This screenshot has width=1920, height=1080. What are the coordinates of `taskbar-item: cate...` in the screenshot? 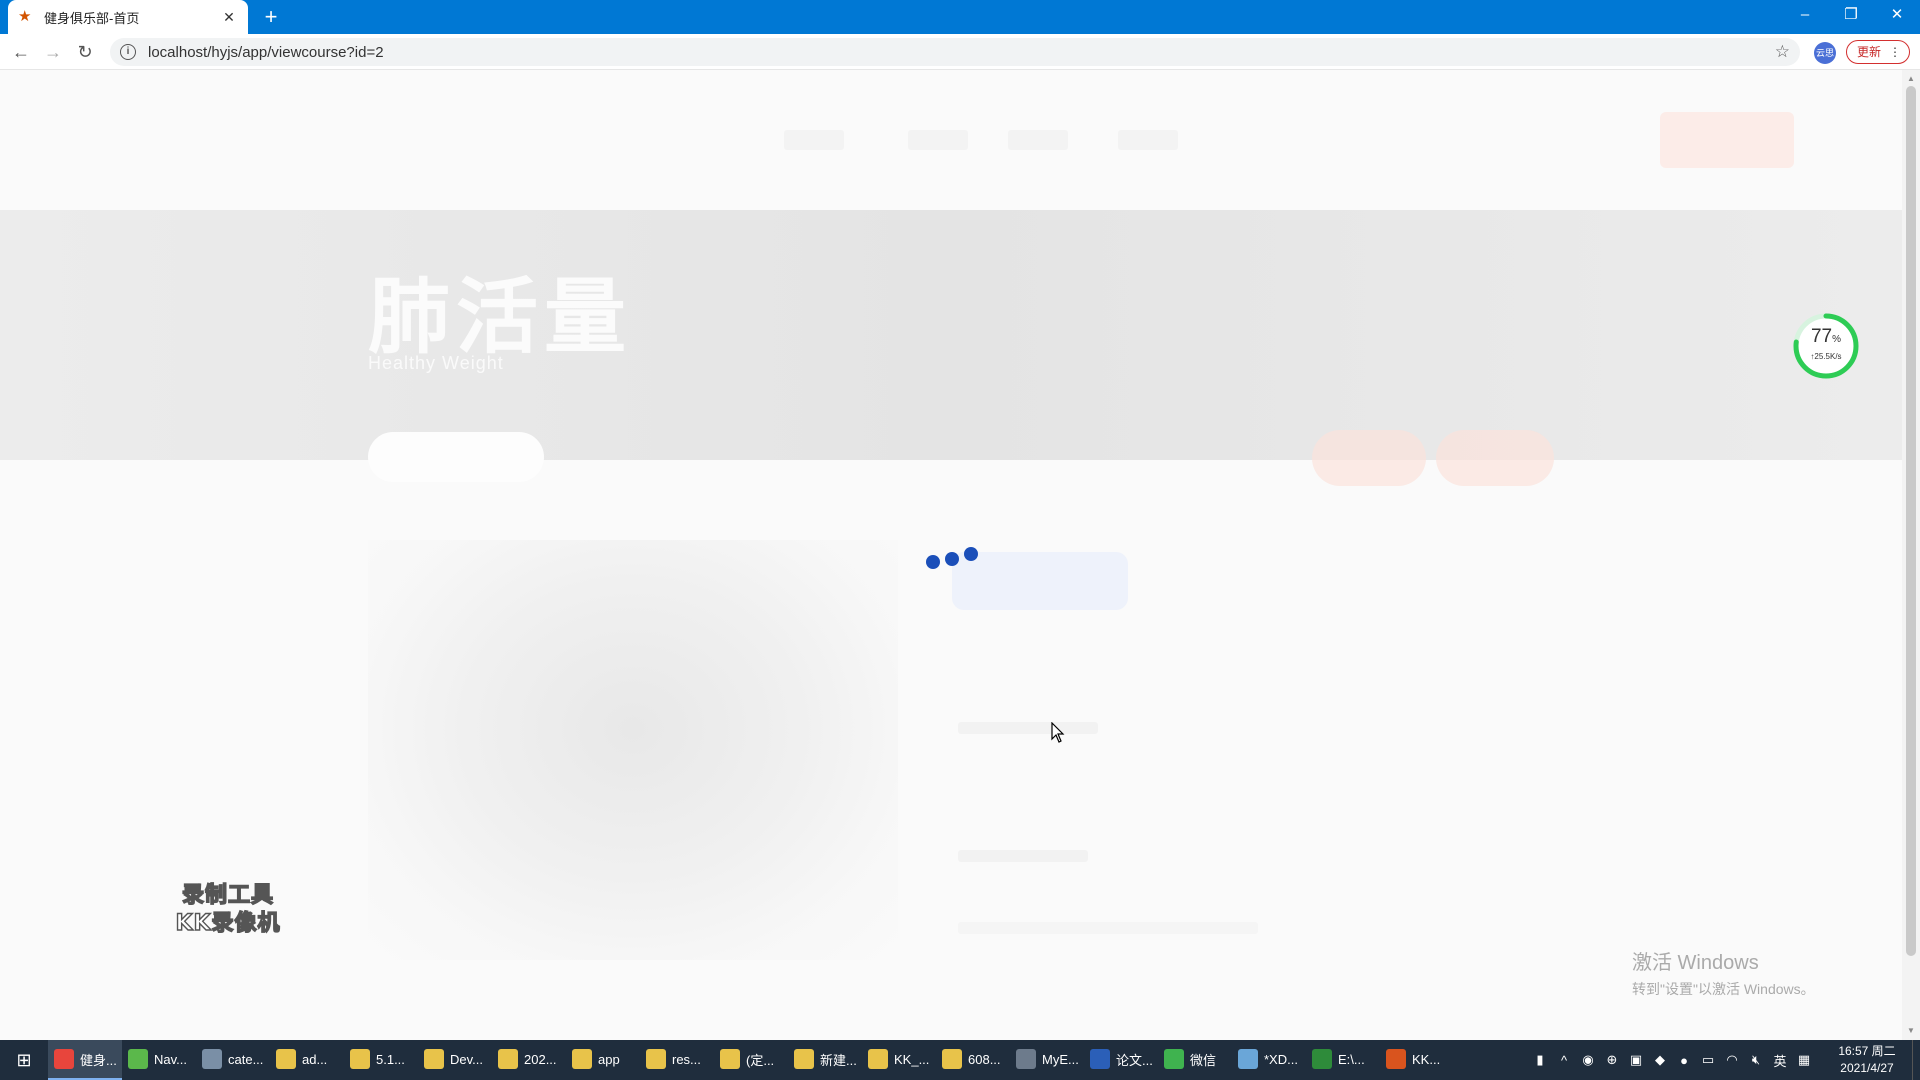 It's located at (233, 1060).